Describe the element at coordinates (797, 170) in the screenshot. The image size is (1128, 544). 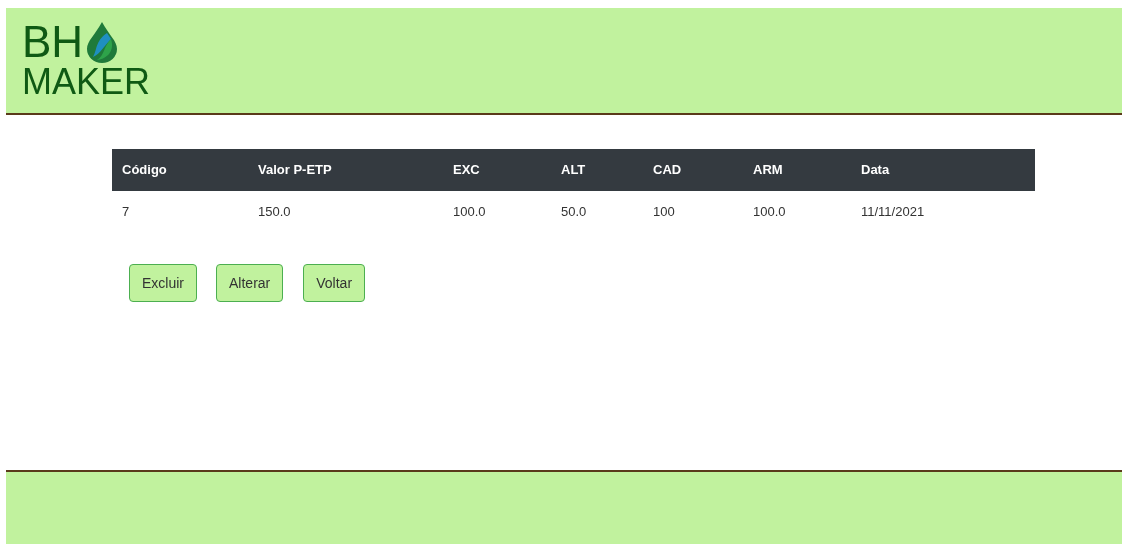
I see `column-header: ARM` at that location.